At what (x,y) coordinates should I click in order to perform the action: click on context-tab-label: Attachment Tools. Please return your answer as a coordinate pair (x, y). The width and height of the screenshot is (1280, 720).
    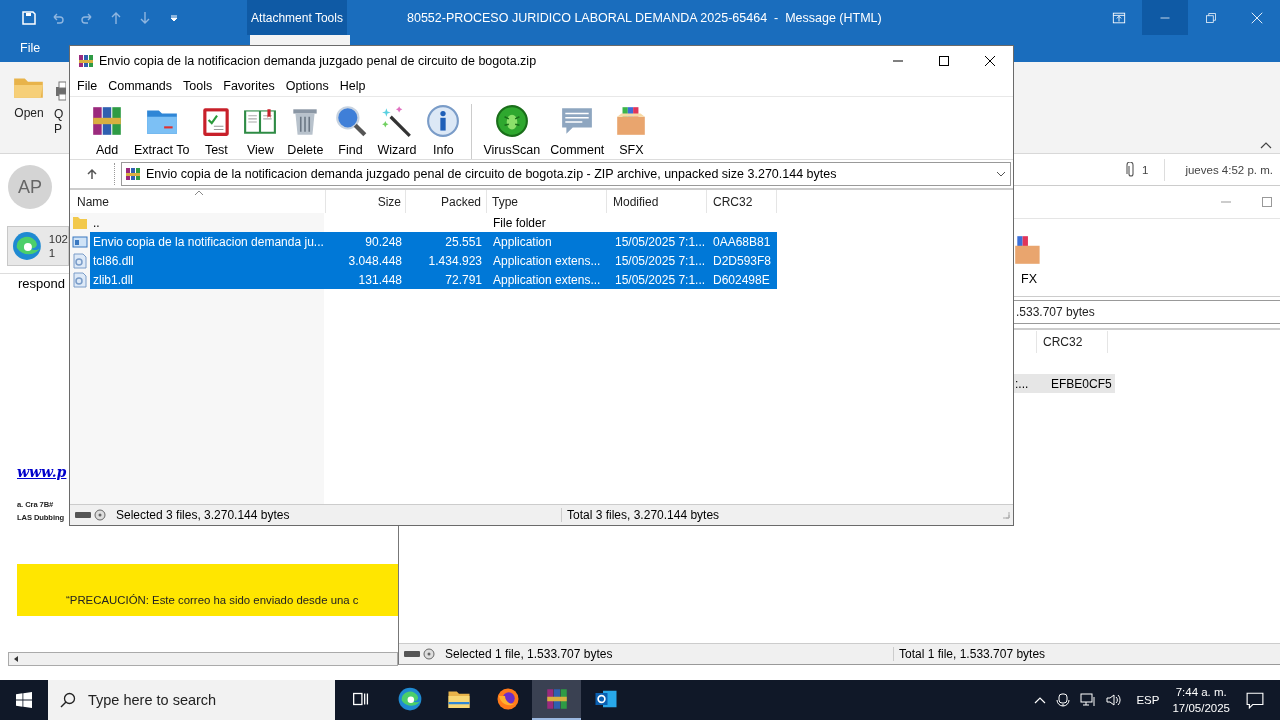
    Looking at the image, I should click on (297, 17).